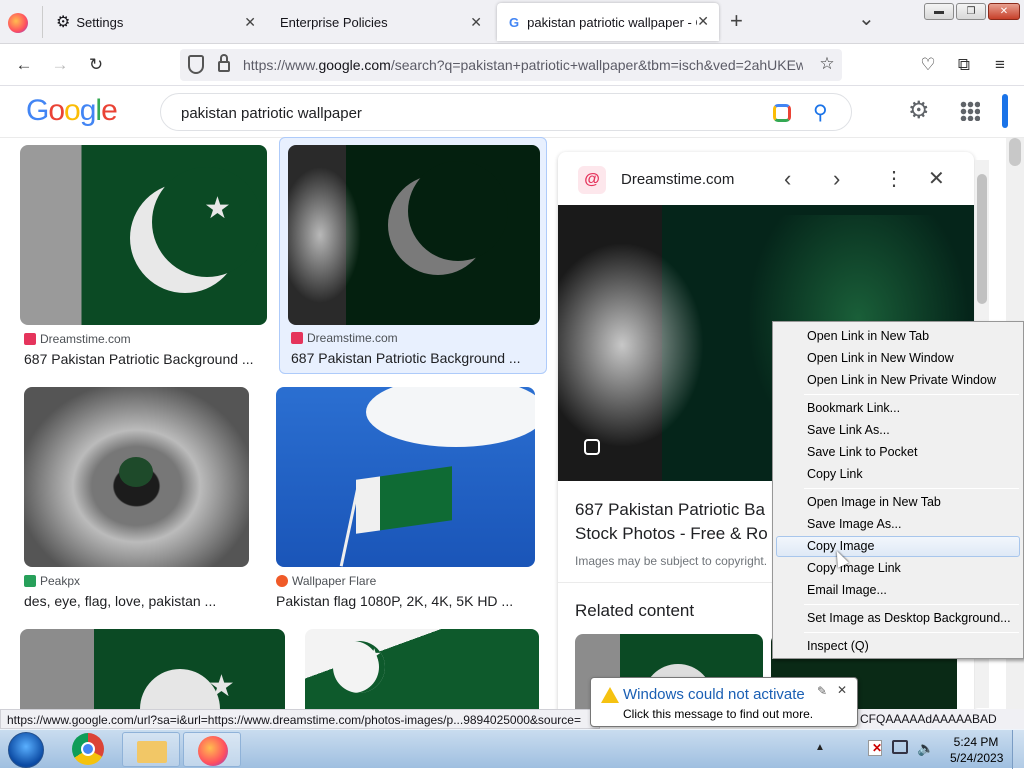 This screenshot has height=769, width=1024. Describe the element at coordinates (677, 179) in the screenshot. I see `panel-source: Dreamstime.com` at that location.